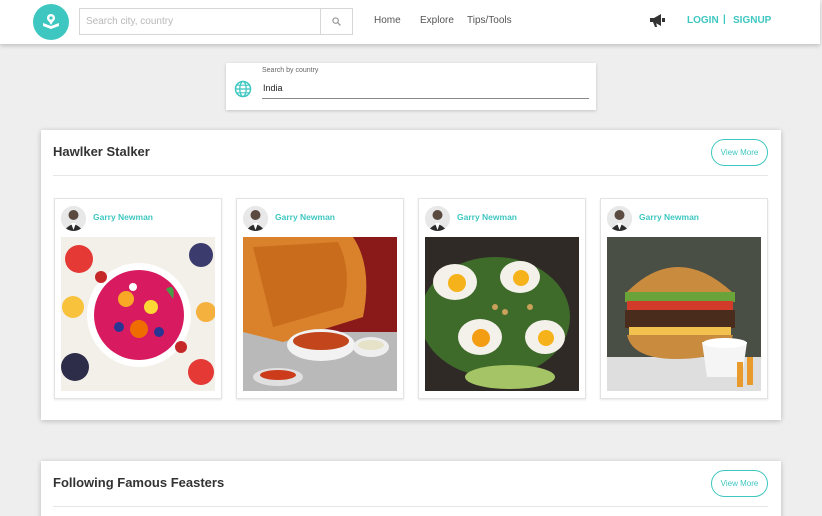 The height and width of the screenshot is (516, 822). Describe the element at coordinates (51, 22) in the screenshot. I see `logo` at that location.